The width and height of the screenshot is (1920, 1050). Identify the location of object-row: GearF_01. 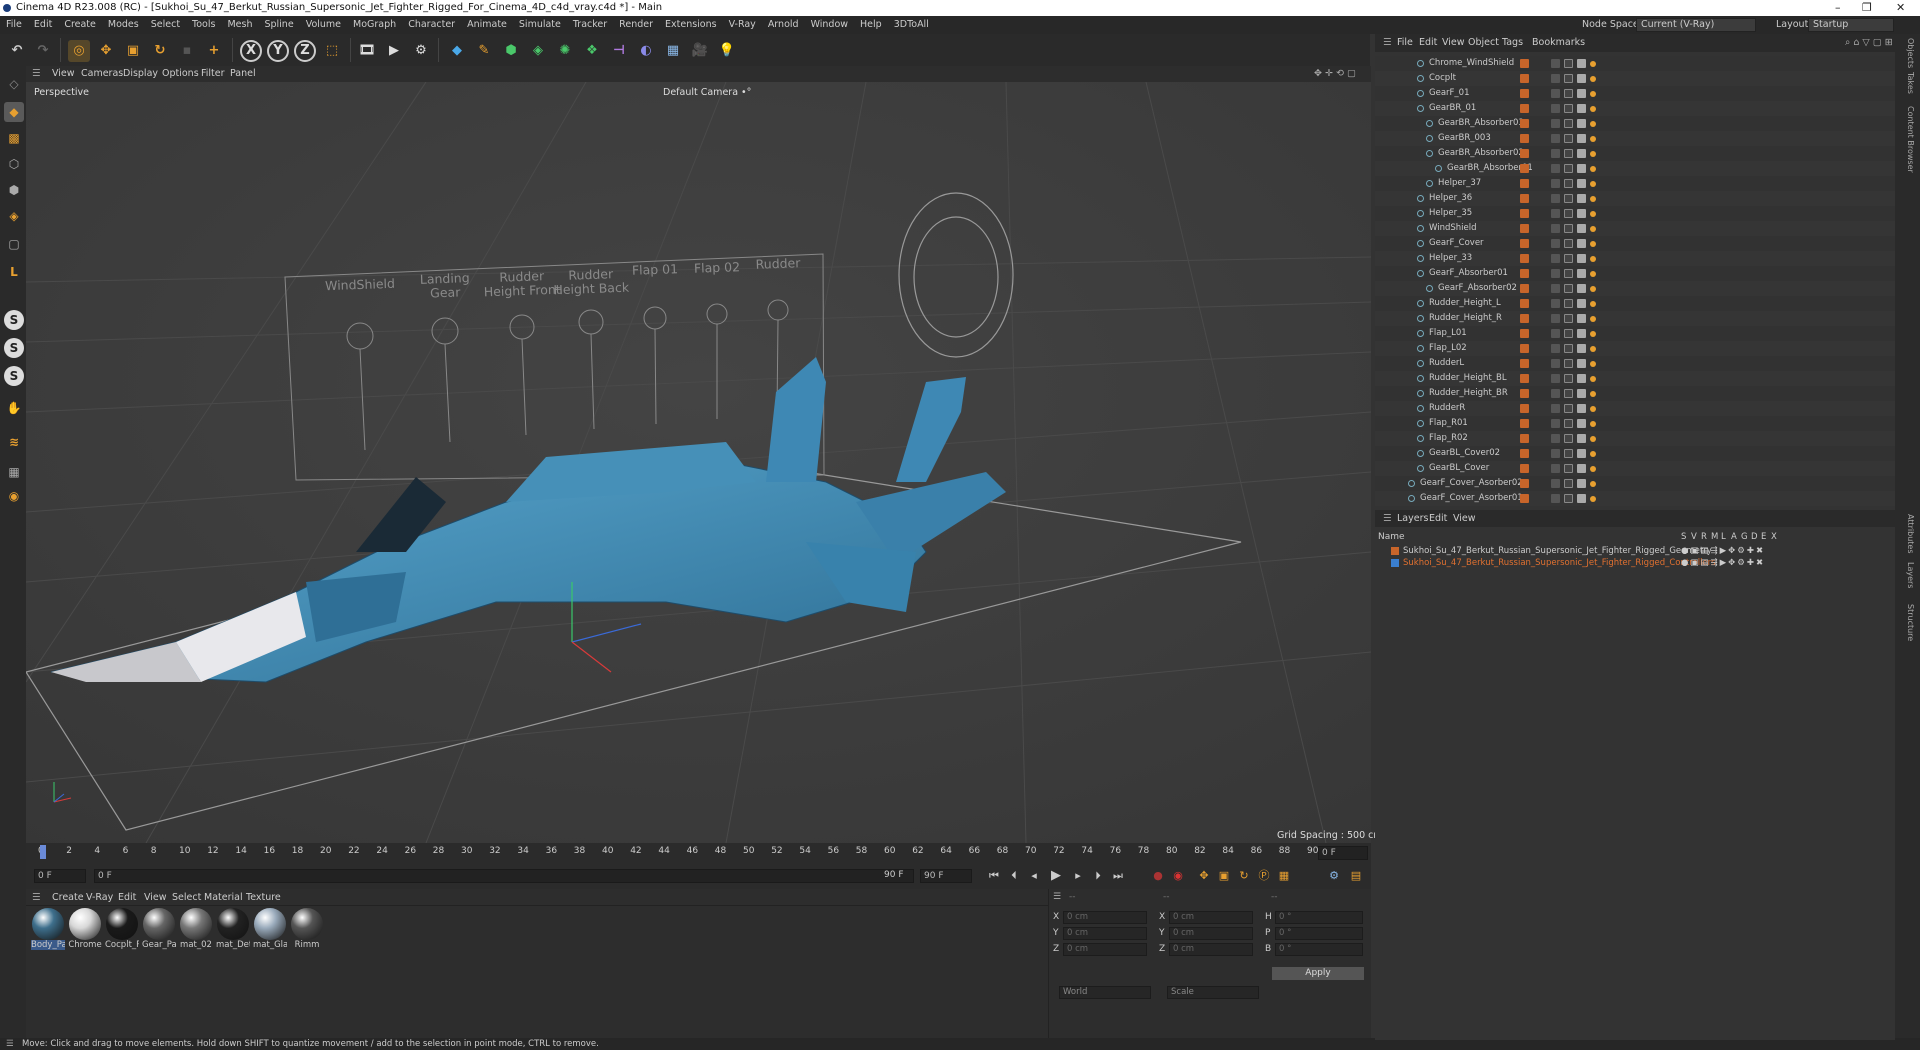
(1635, 93).